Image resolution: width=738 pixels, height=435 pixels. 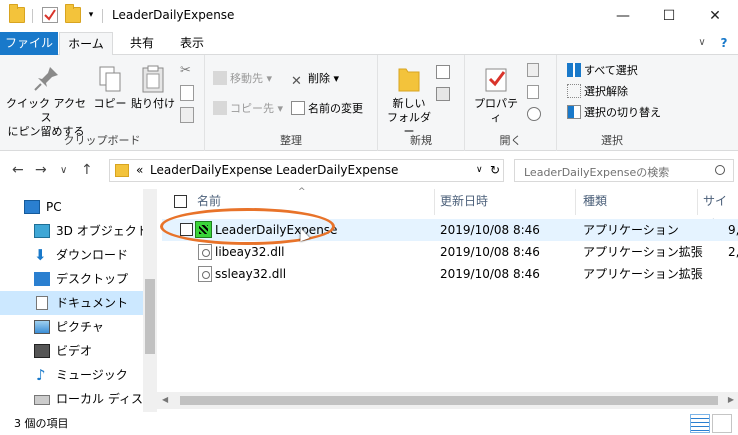 I want to click on sidebar-item-videos: ビデオ, so click(x=71, y=351).